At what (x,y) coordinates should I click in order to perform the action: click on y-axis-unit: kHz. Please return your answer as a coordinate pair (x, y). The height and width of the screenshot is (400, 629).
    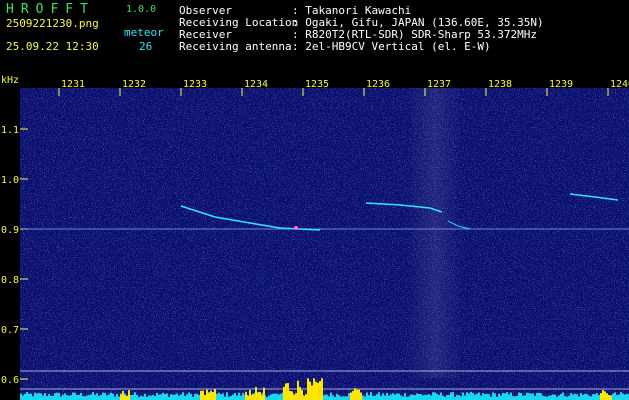
    Looking at the image, I should click on (10, 80).